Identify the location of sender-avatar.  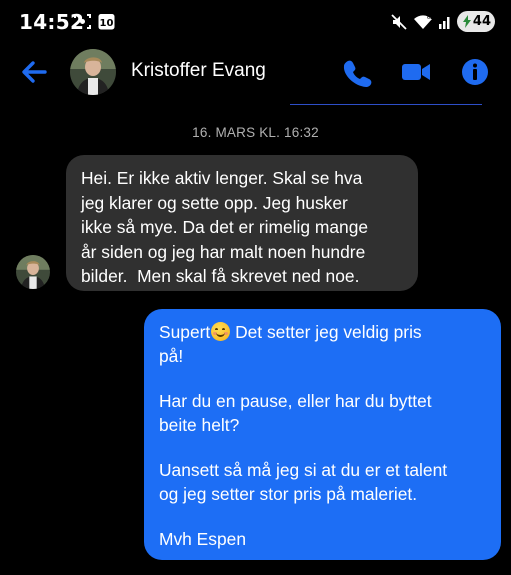
(33, 272).